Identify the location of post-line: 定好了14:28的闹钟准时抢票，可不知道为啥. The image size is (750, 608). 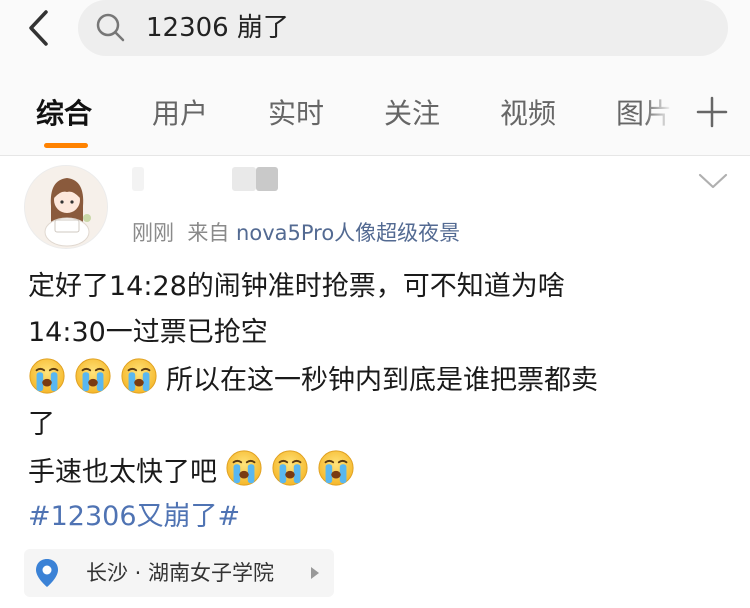
(296, 286).